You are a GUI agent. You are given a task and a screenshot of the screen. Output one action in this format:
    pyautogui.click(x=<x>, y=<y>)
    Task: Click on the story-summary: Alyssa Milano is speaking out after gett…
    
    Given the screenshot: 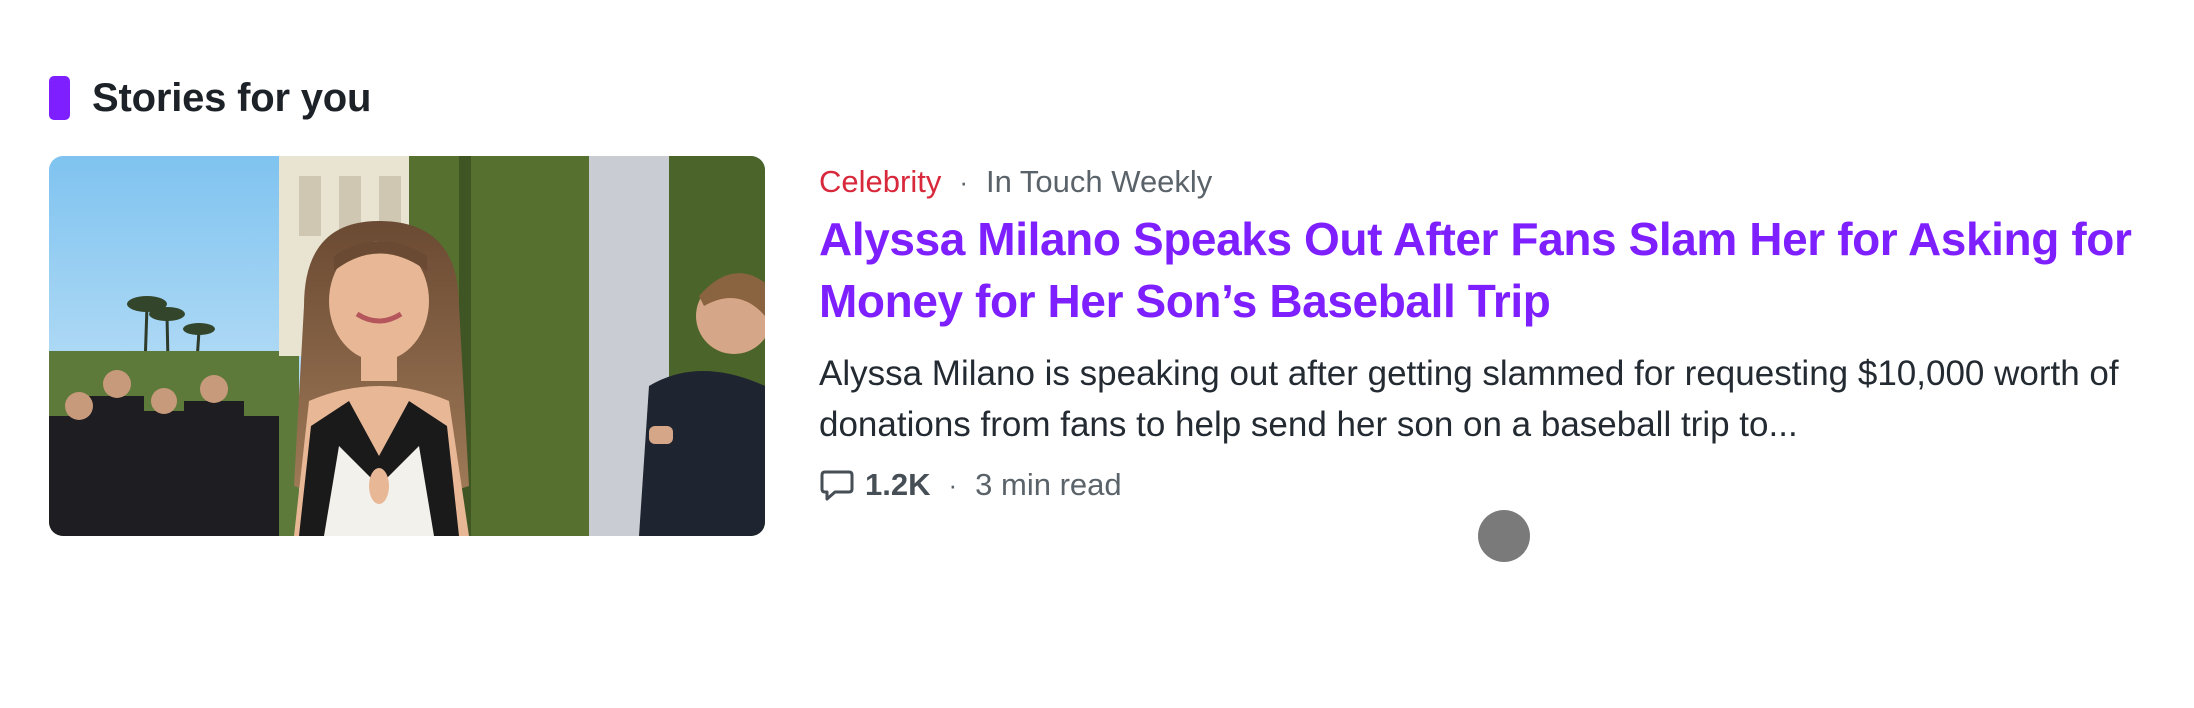 What is the action you would take?
    pyautogui.click(x=1469, y=399)
    